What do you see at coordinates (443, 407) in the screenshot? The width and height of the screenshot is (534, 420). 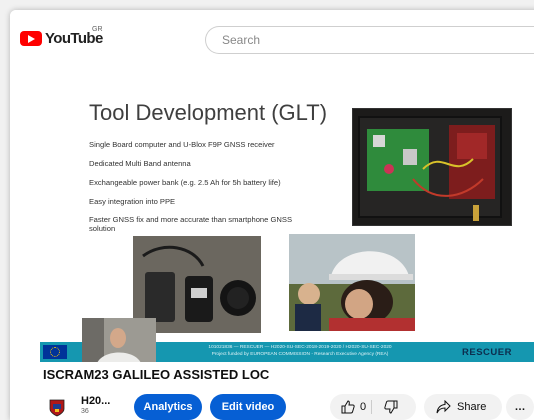 I see `share-icon` at bounding box center [443, 407].